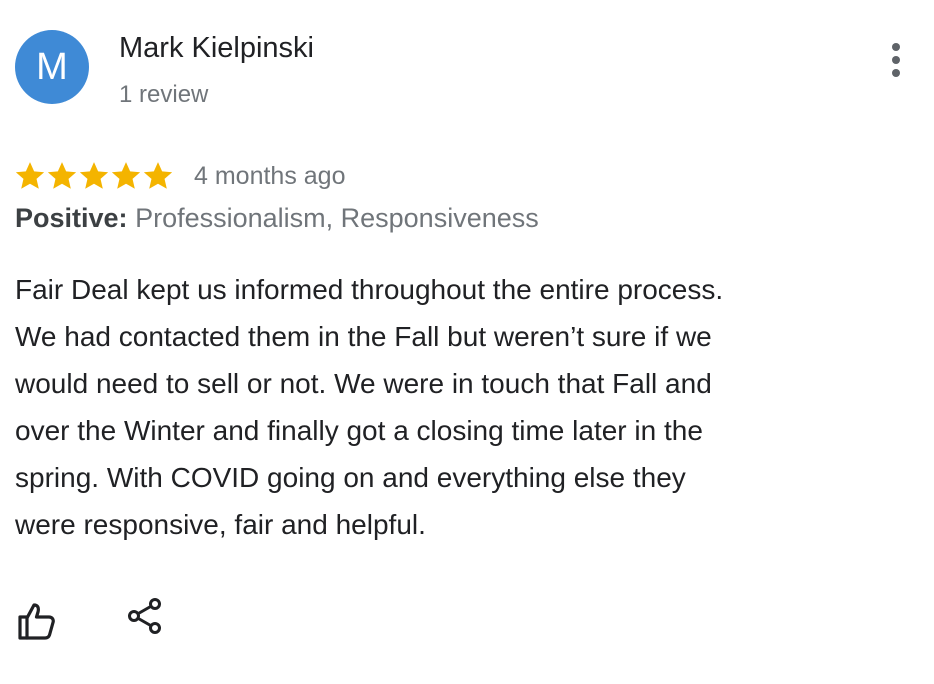 The image size is (934, 684). What do you see at coordinates (52, 67) in the screenshot?
I see `avatar: M` at bounding box center [52, 67].